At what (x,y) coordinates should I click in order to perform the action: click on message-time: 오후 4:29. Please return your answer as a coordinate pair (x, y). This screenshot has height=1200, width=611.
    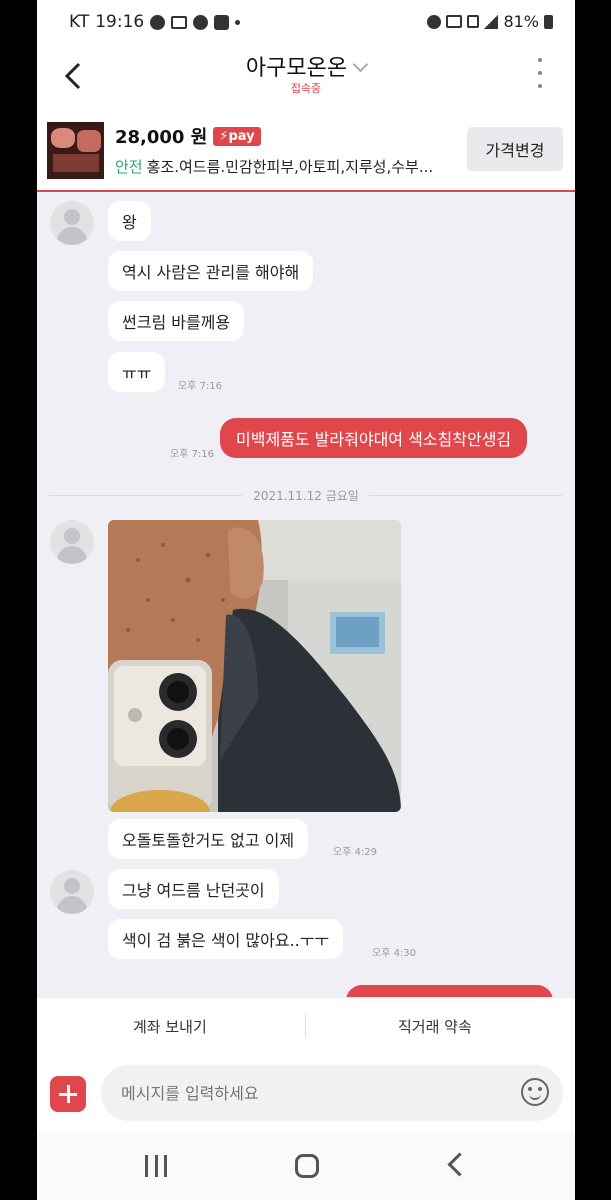
    Looking at the image, I should click on (355, 852).